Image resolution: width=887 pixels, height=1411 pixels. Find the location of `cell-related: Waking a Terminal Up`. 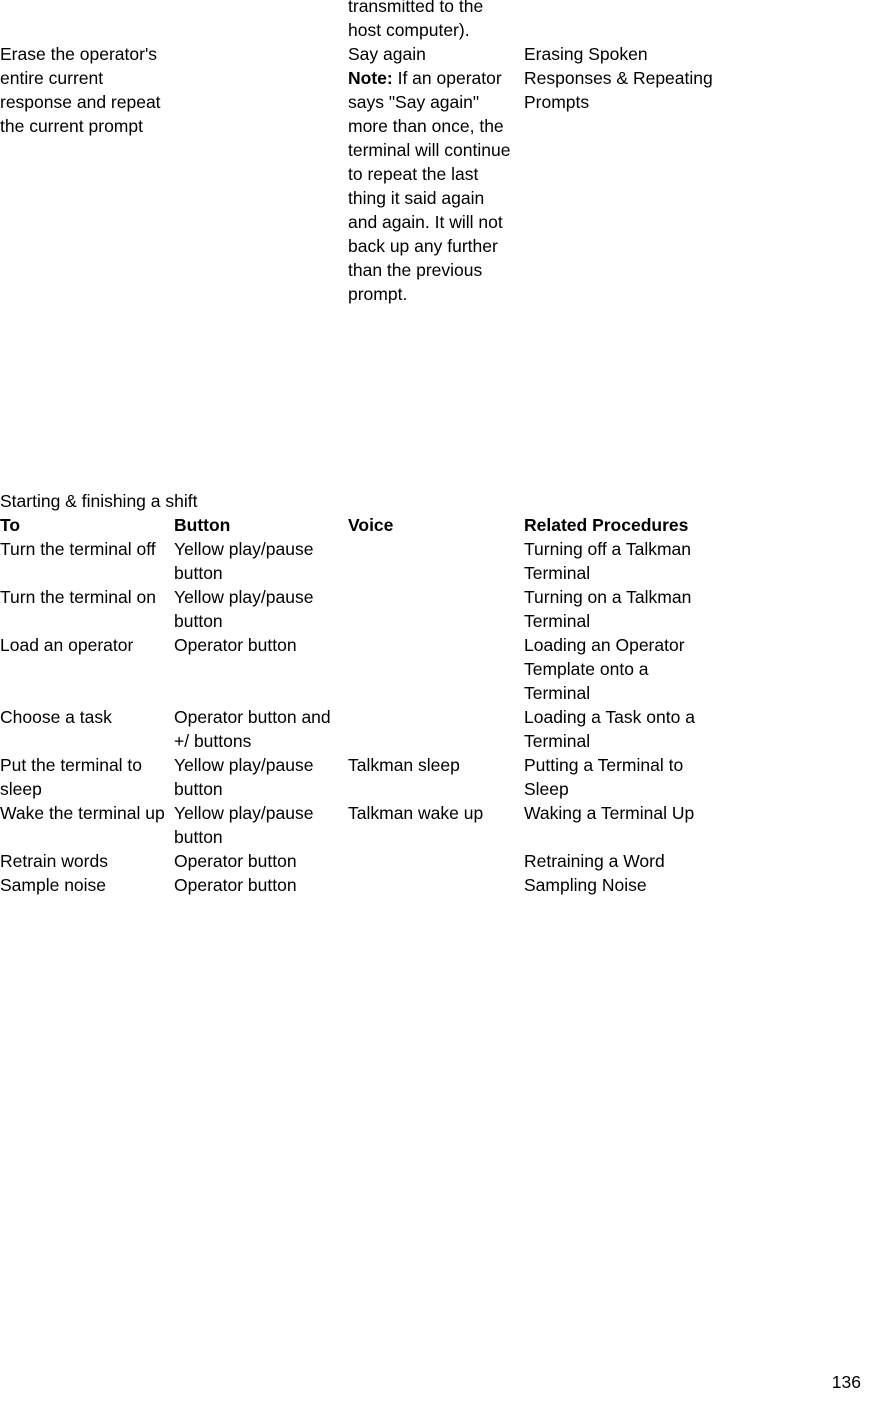

cell-related: Waking a Terminal Up is located at coordinates (609, 813).